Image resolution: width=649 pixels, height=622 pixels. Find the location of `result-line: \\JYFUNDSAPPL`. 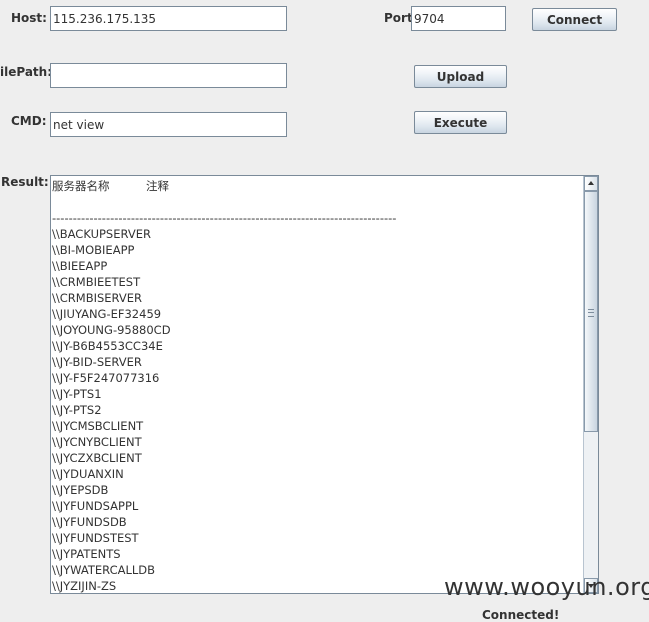

result-line: \\JYFUNDSAPPL is located at coordinates (95, 506).